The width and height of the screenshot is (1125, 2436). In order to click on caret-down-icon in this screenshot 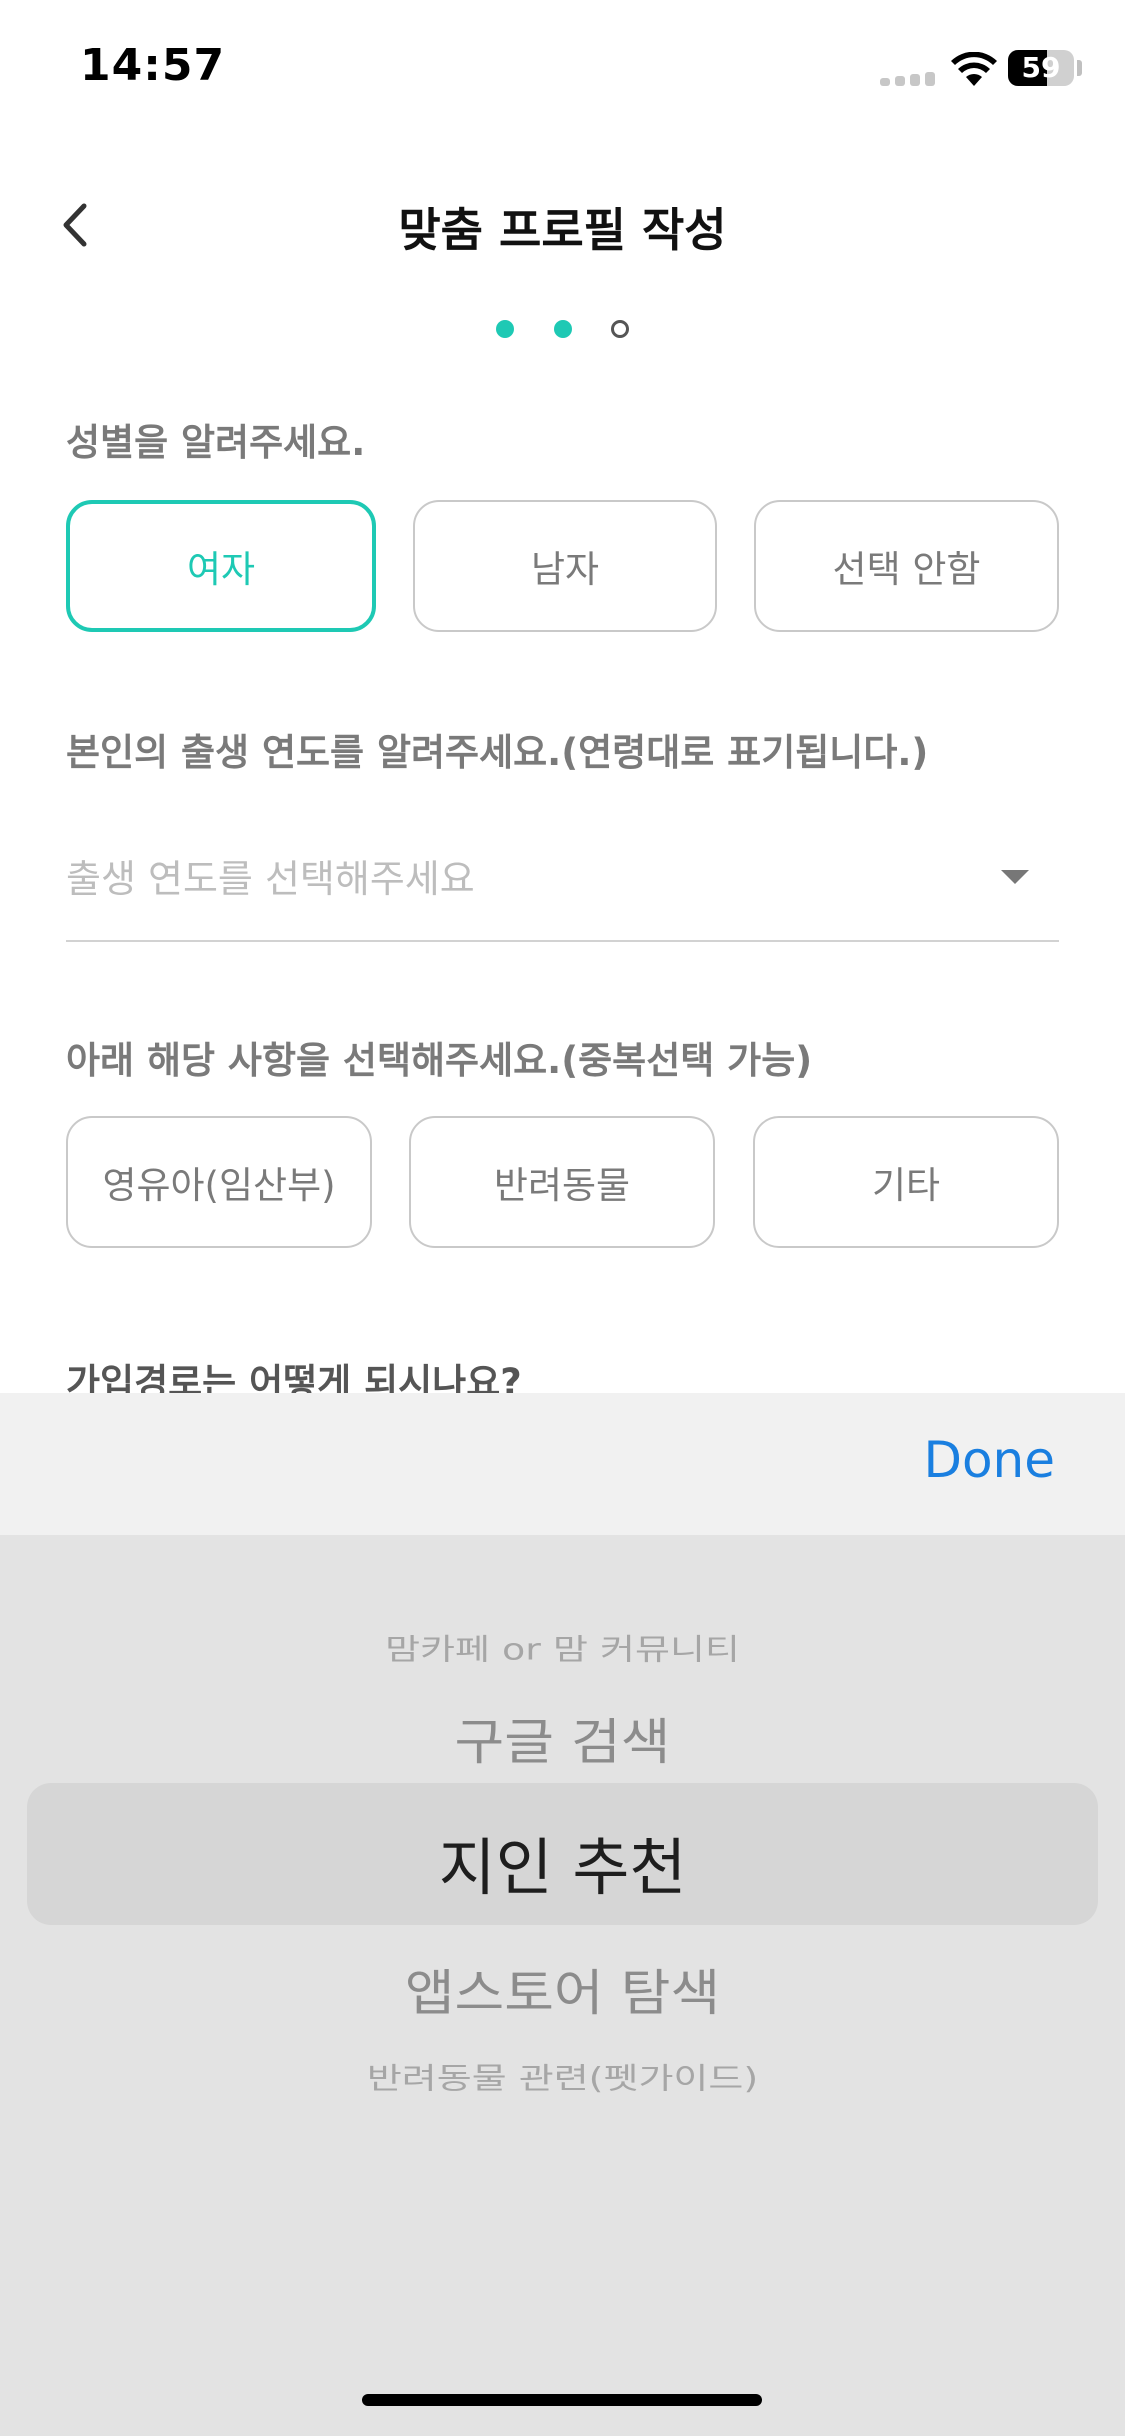, I will do `click(1015, 877)`.